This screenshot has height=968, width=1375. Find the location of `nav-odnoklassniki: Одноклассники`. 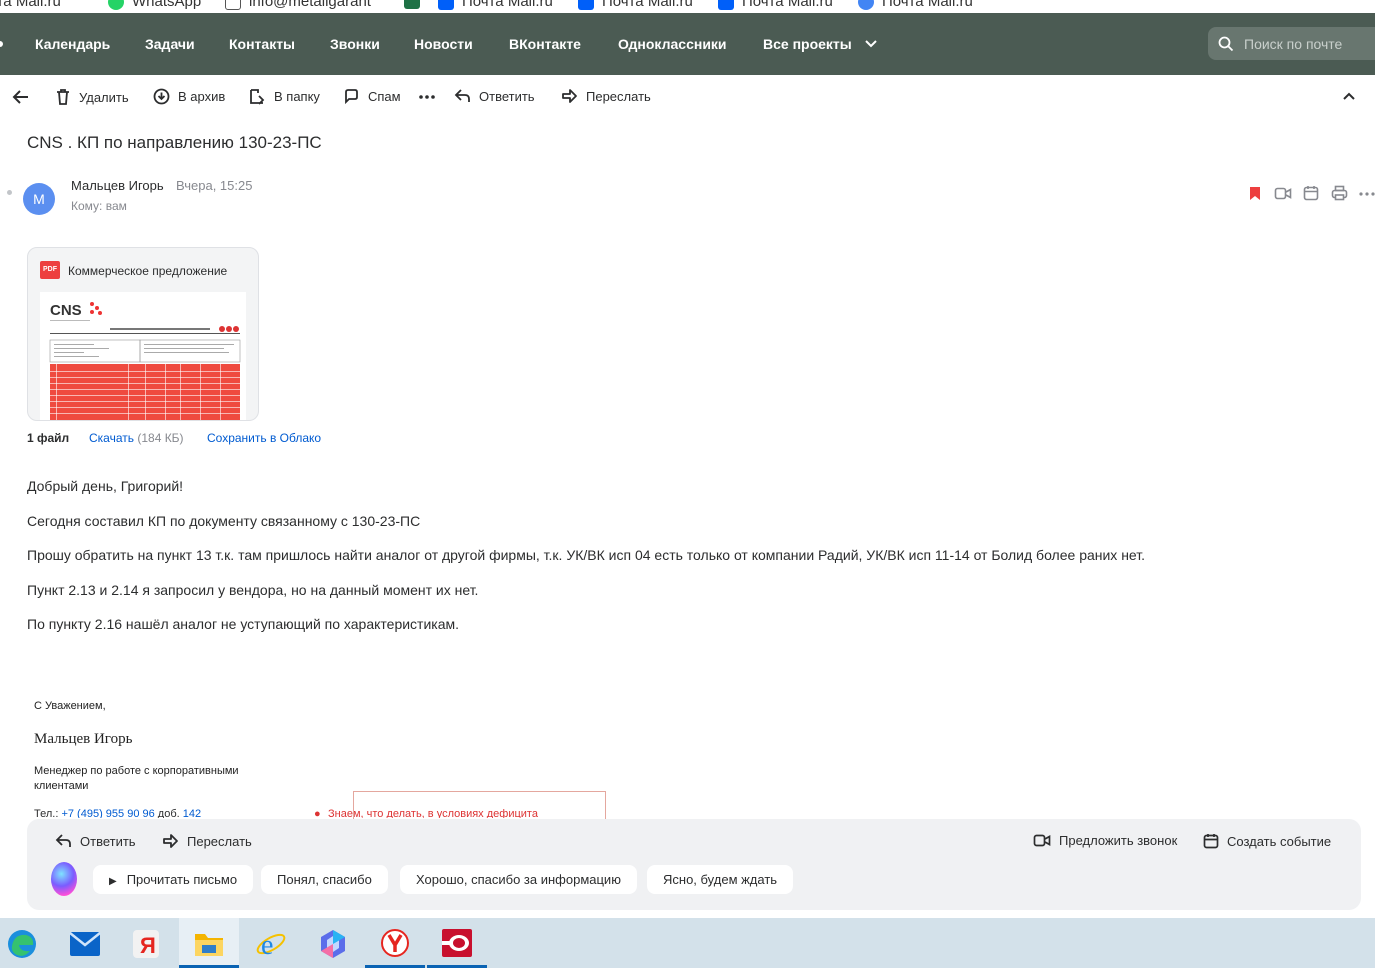

nav-odnoklassniki: Одноклассники is located at coordinates (672, 44).